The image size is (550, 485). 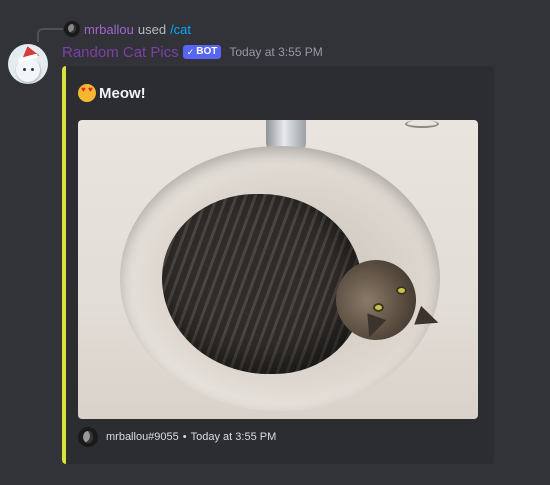 I want to click on bot-avatar, so click(x=28, y=64).